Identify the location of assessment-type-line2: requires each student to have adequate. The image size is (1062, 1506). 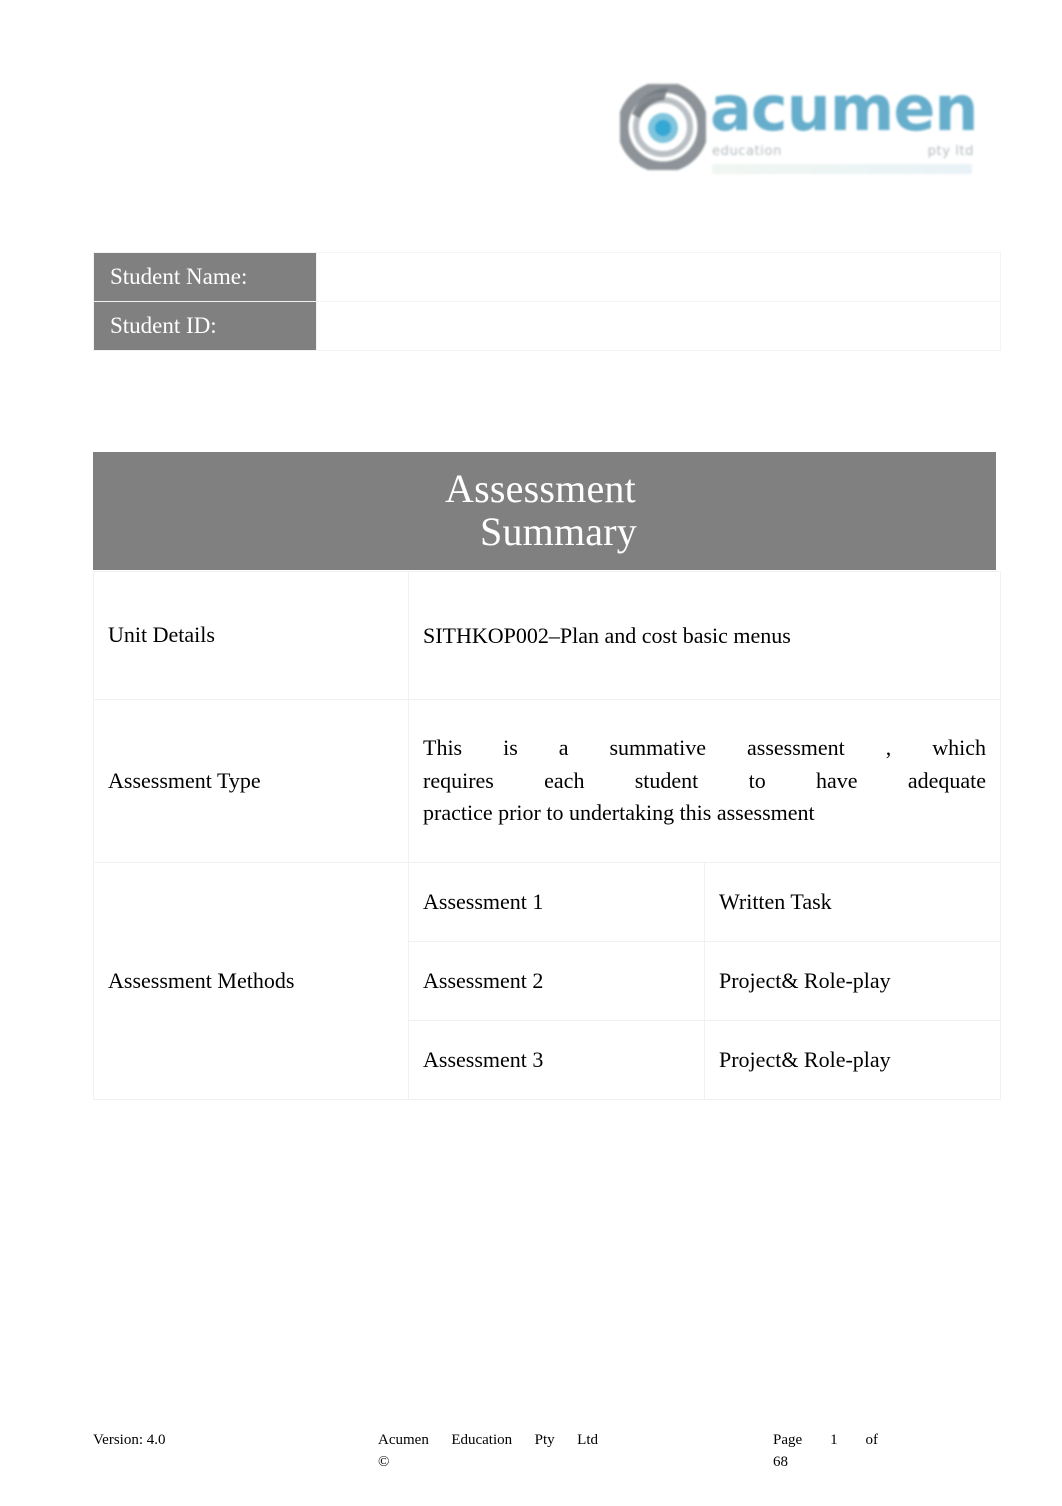
(704, 780).